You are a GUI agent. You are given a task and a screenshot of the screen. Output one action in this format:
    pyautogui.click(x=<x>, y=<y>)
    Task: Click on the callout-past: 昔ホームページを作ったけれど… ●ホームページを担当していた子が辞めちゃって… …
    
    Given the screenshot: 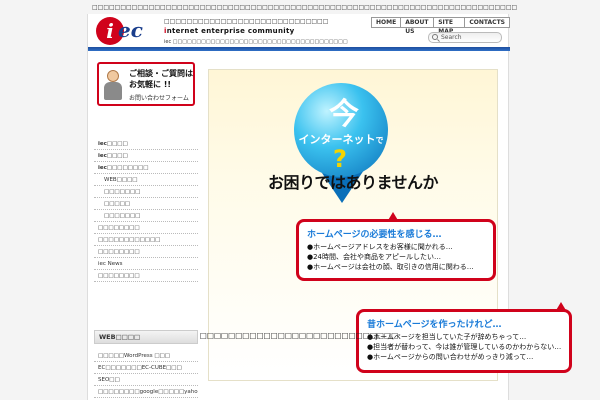 What is the action you would take?
    pyautogui.click(x=464, y=337)
    